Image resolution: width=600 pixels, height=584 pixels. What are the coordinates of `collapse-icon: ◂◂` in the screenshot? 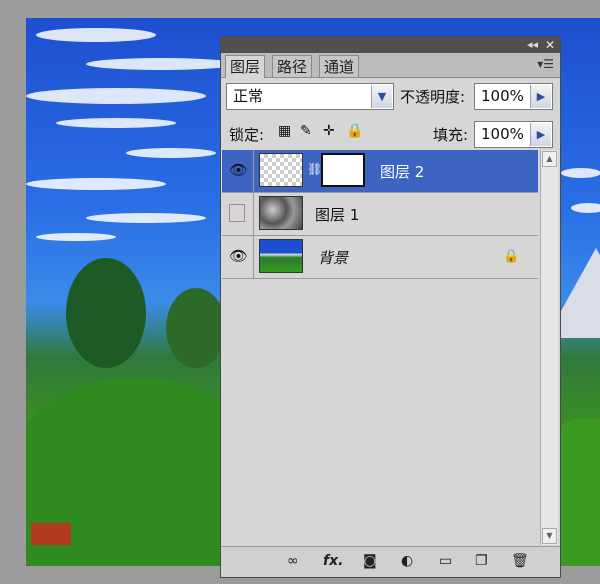 It's located at (532, 45).